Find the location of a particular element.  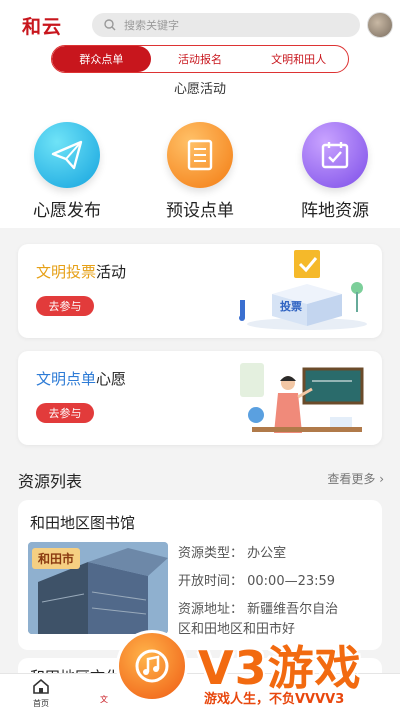

search-input: 搜索关键字 is located at coordinates (226, 25).